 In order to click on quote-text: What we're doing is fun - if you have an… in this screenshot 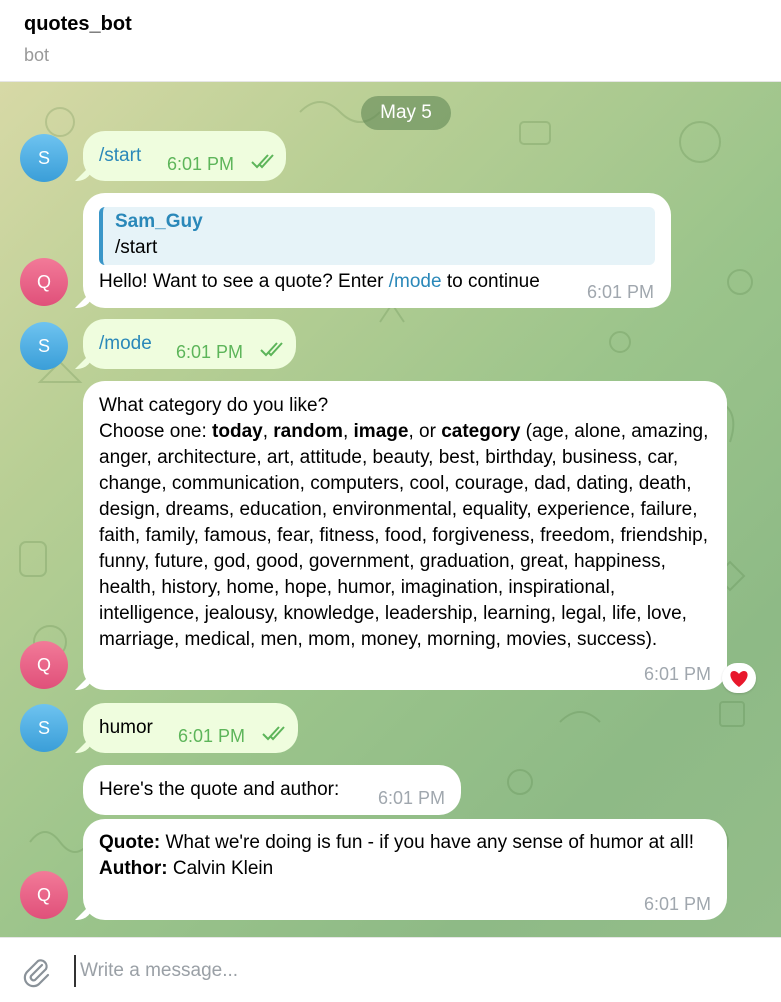, I will do `click(427, 842)`.